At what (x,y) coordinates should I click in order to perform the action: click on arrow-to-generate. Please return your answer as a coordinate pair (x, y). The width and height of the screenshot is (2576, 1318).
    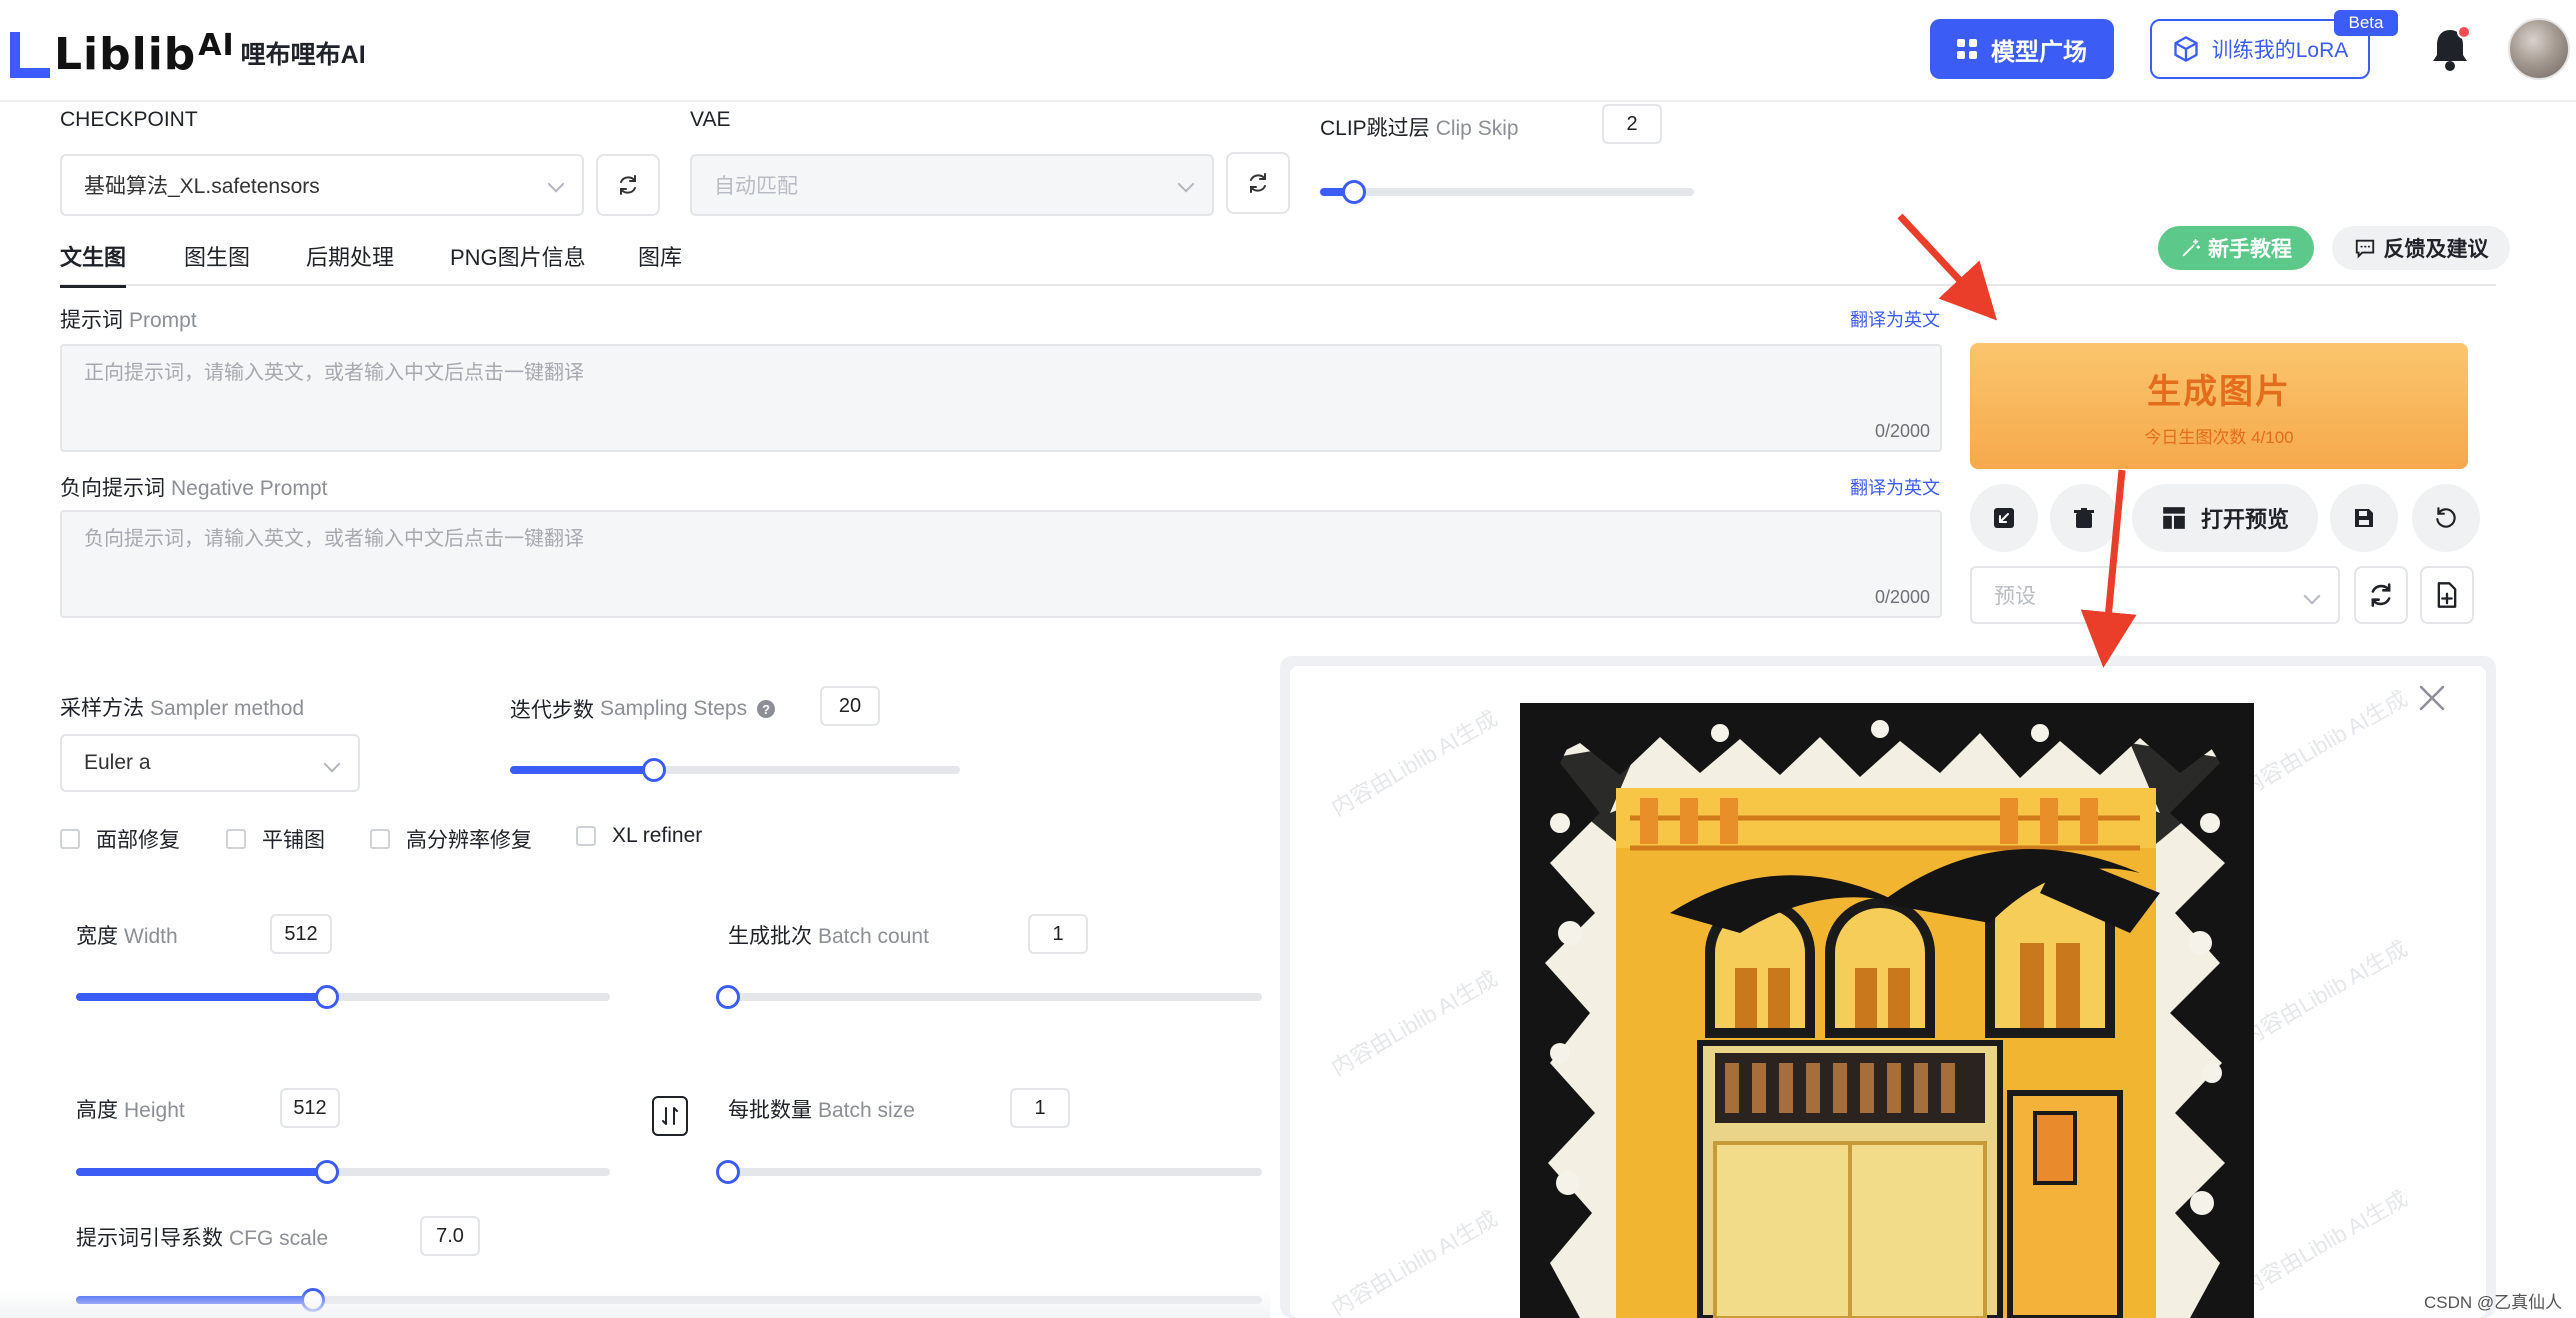
    Looking at the image, I should click on (1947, 267).